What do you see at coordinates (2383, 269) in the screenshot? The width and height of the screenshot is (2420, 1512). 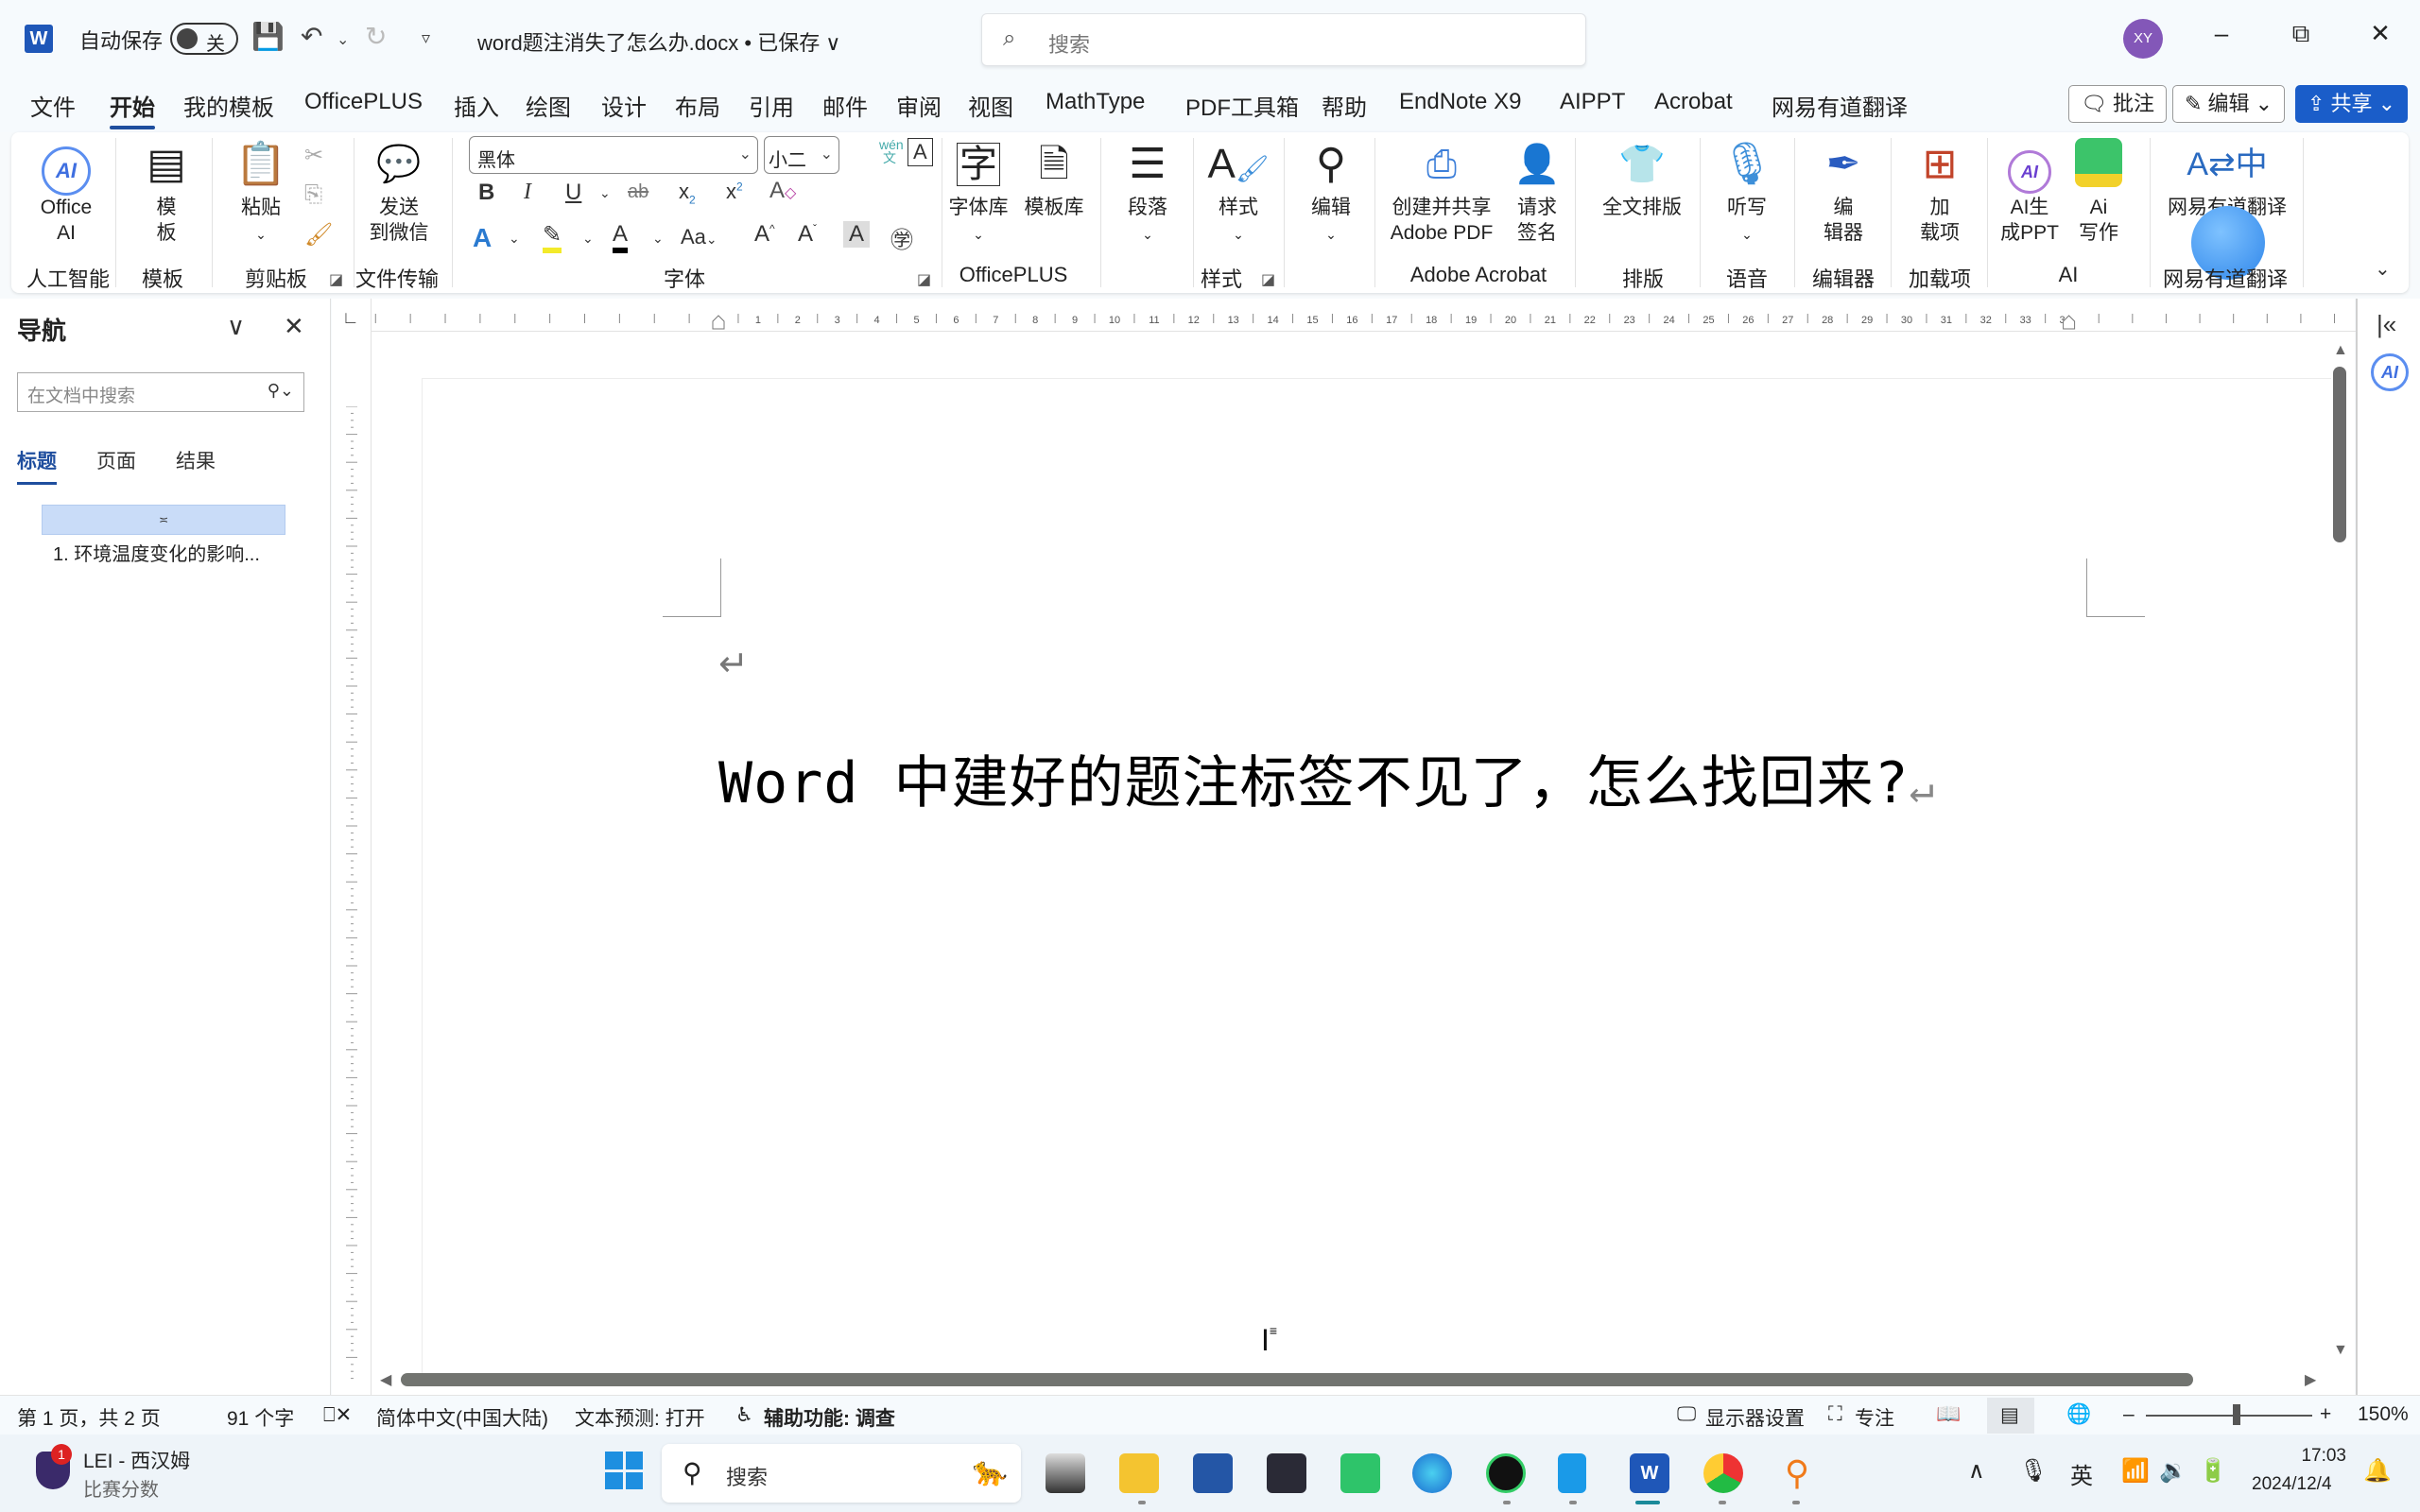 I see `collapse-ribbon-icon: ⌄` at bounding box center [2383, 269].